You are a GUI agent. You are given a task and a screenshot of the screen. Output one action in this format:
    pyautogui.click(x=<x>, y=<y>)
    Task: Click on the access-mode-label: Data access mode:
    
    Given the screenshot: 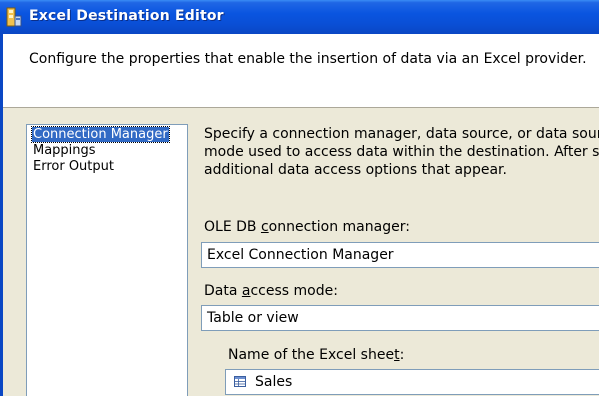 What is the action you would take?
    pyautogui.click(x=271, y=291)
    